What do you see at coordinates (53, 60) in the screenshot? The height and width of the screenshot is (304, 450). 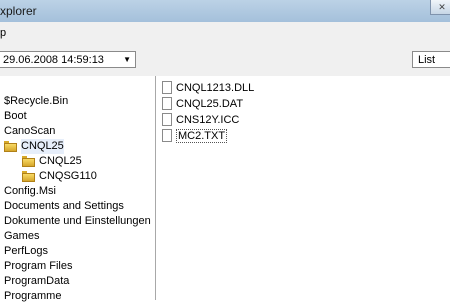 I see `date-dropdown-value: 29.06.2008 14:59:13` at bounding box center [53, 60].